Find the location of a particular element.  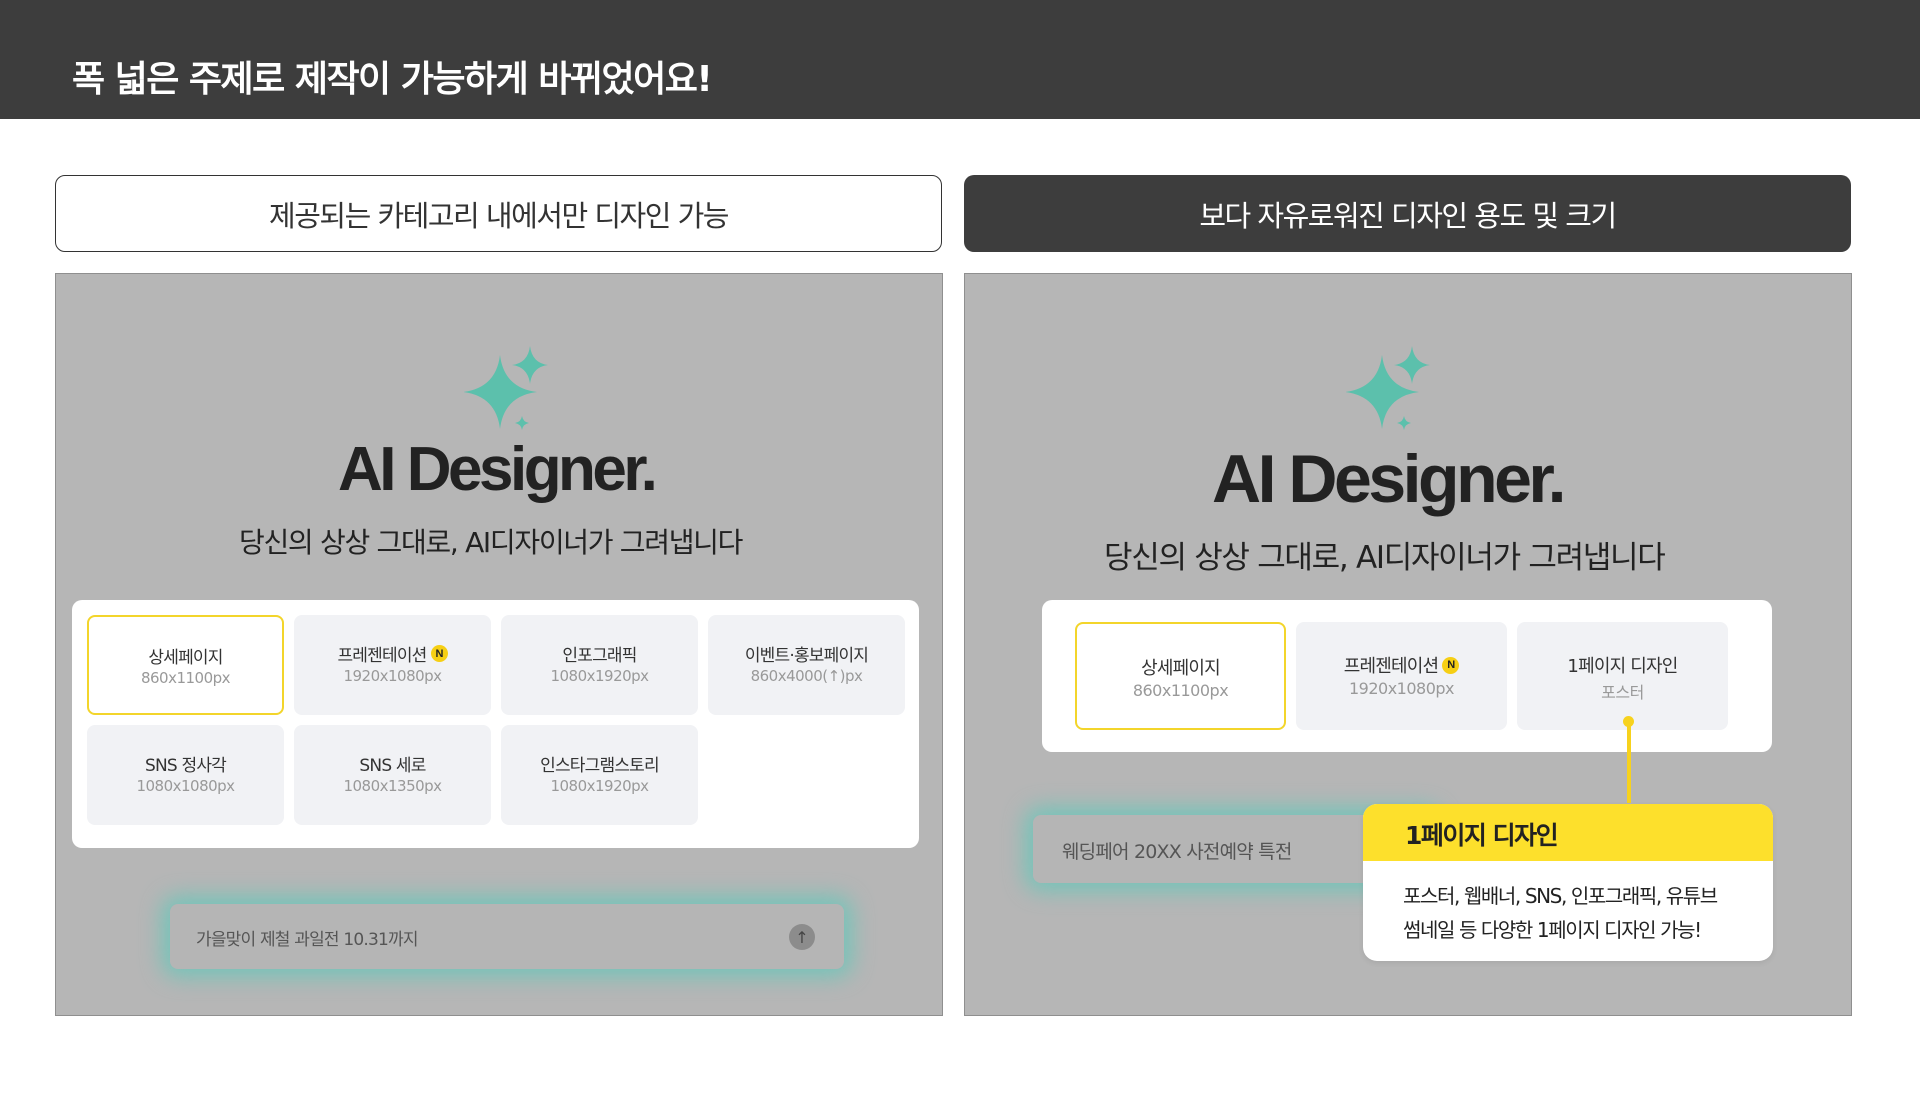

prompt-input: 가을맞이 제철 과일전 10.31까지 ↑ is located at coordinates (507, 936).